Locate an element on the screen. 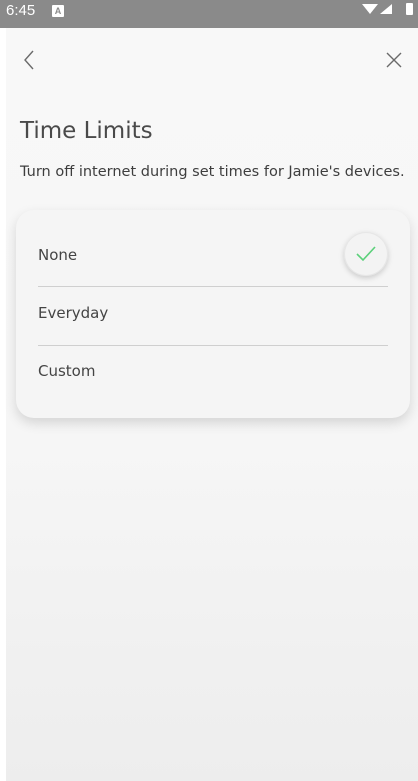 This screenshot has width=418, height=781. close-button is located at coordinates (394, 60).